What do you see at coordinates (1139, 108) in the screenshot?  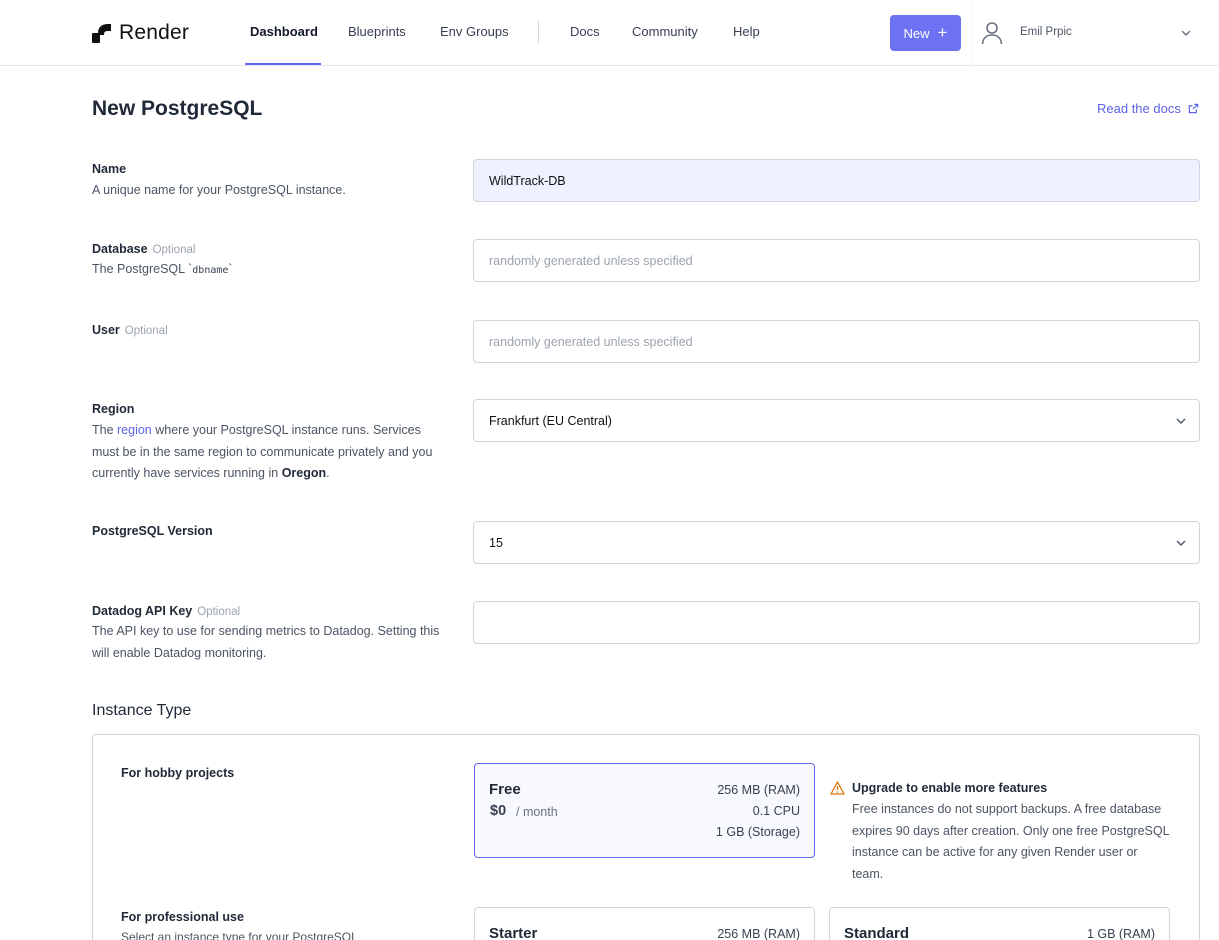 I see `read-the-docs-label: Read the docs` at bounding box center [1139, 108].